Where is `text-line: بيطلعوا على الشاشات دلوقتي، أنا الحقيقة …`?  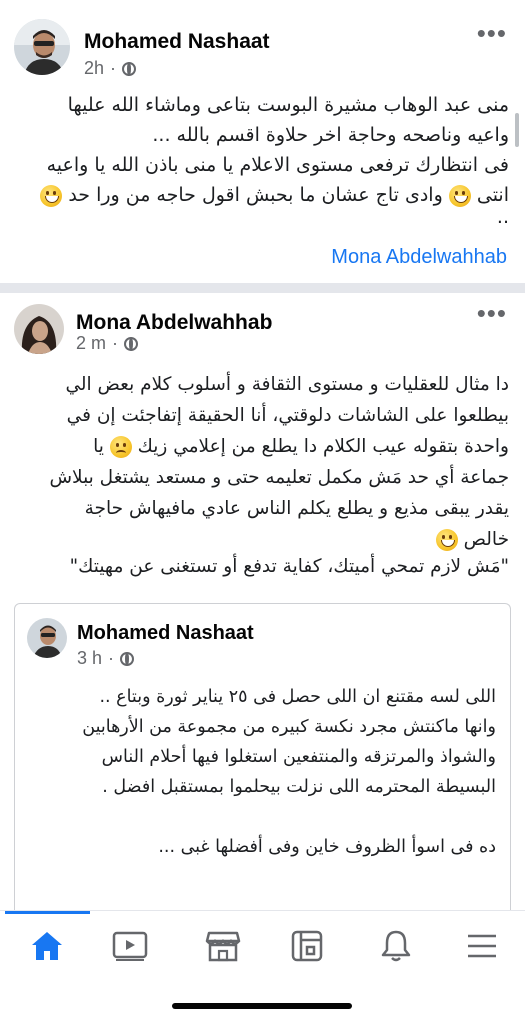
text-line: بيطلعوا على الشاشات دلوقتي، أنا الحقيقة … is located at coordinates (287, 415).